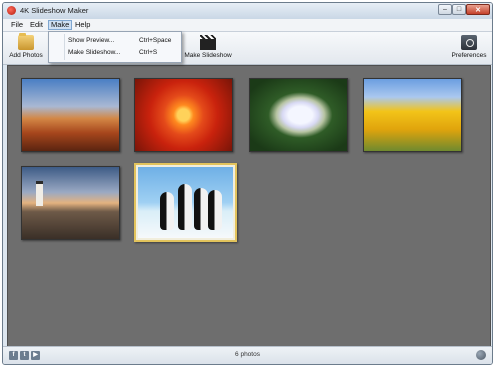 The width and height of the screenshot is (497, 369). I want to click on show-preview-shortcut: Ctrl+Space, so click(155, 40).